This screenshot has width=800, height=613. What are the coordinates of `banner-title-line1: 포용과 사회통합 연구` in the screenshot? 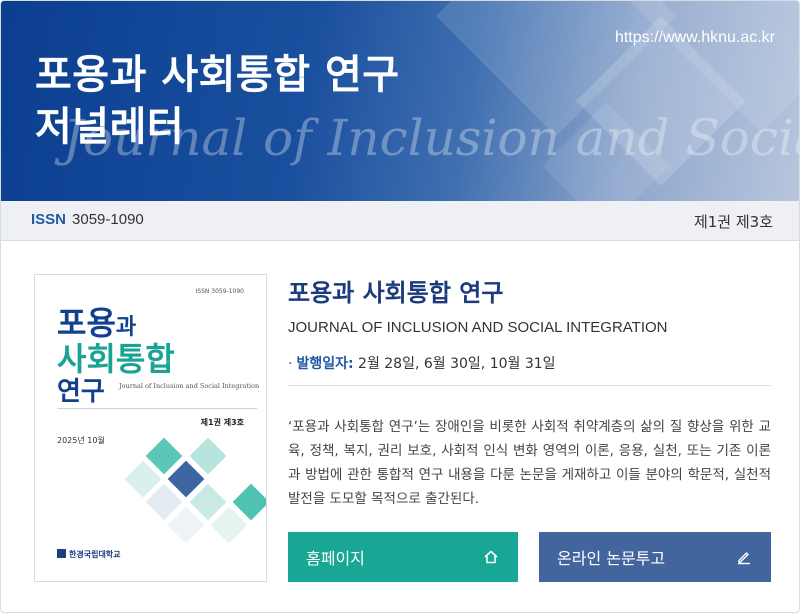 It's located at (217, 75).